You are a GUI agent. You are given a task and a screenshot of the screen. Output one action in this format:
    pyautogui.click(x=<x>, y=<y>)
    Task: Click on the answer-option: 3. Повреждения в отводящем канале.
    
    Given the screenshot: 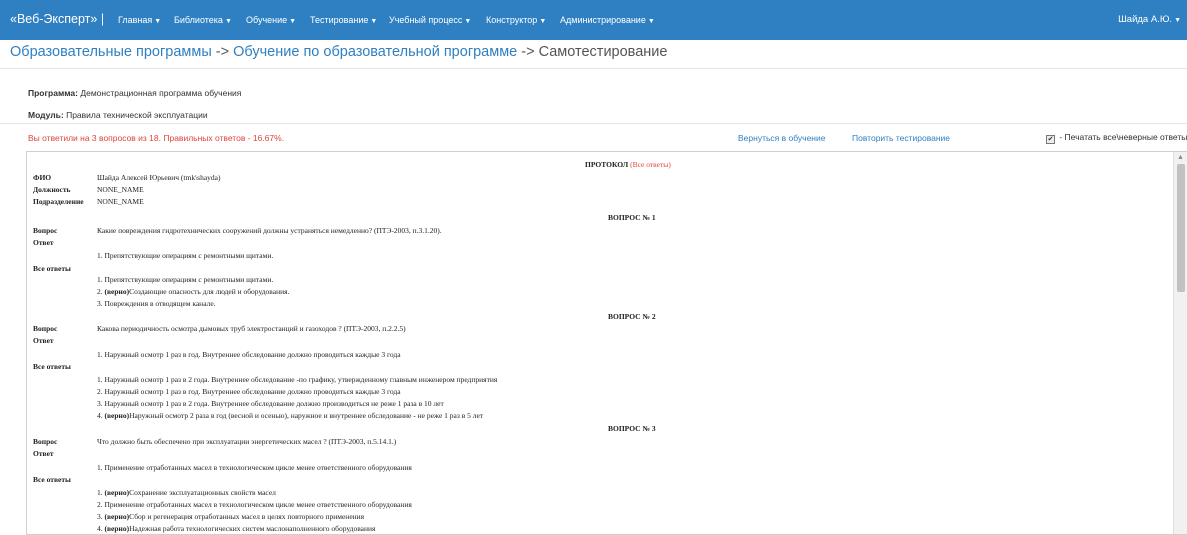 What is the action you would take?
    pyautogui.click(x=156, y=303)
    